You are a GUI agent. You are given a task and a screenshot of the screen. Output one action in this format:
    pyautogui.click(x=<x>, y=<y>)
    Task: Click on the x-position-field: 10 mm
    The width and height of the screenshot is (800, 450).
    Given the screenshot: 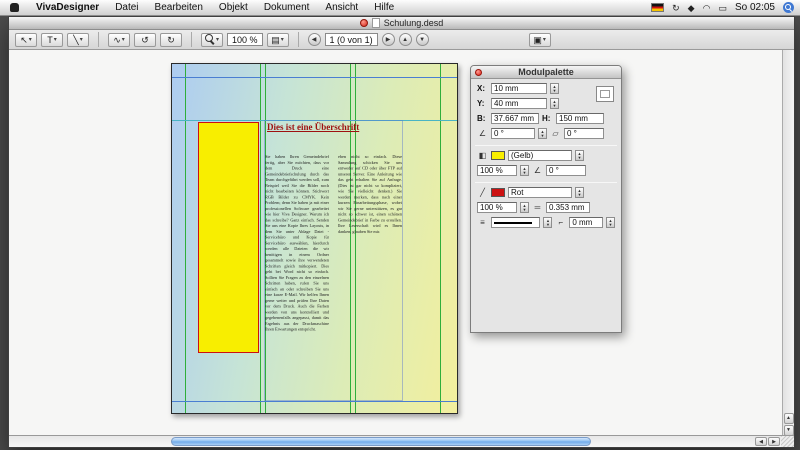 What is the action you would take?
    pyautogui.click(x=519, y=88)
    